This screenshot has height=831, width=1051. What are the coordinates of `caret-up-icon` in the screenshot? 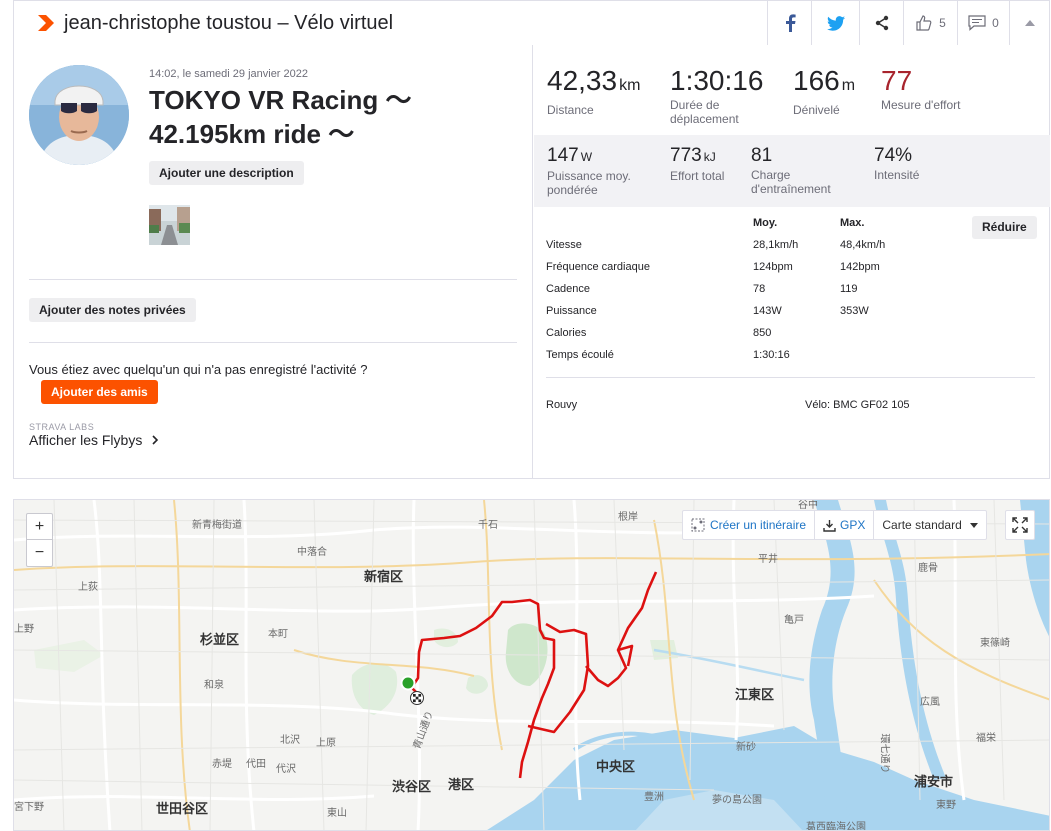 It's located at (1029, 23).